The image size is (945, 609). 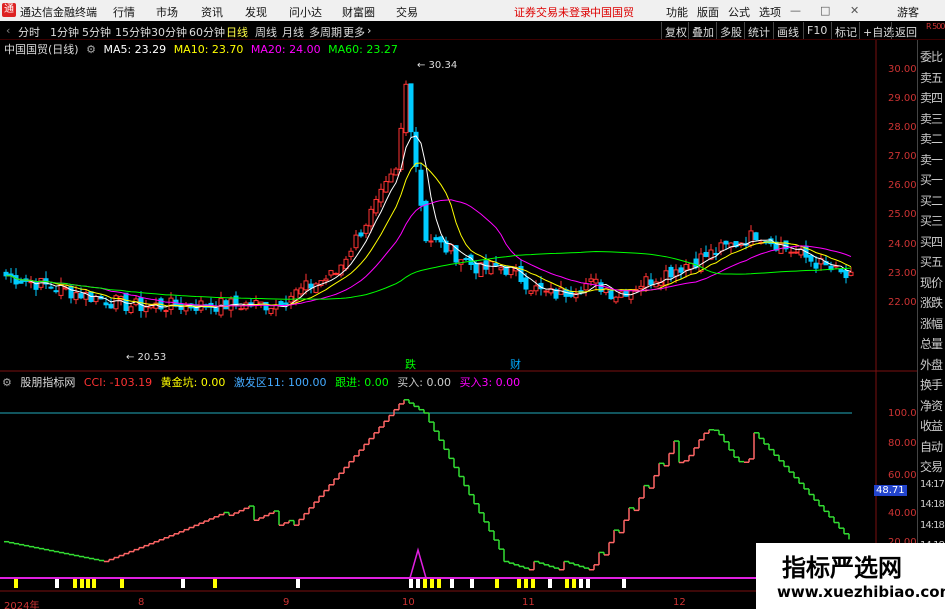 What do you see at coordinates (932, 484) in the screenshot?
I see `quote-field-label: 14:17` at bounding box center [932, 484].